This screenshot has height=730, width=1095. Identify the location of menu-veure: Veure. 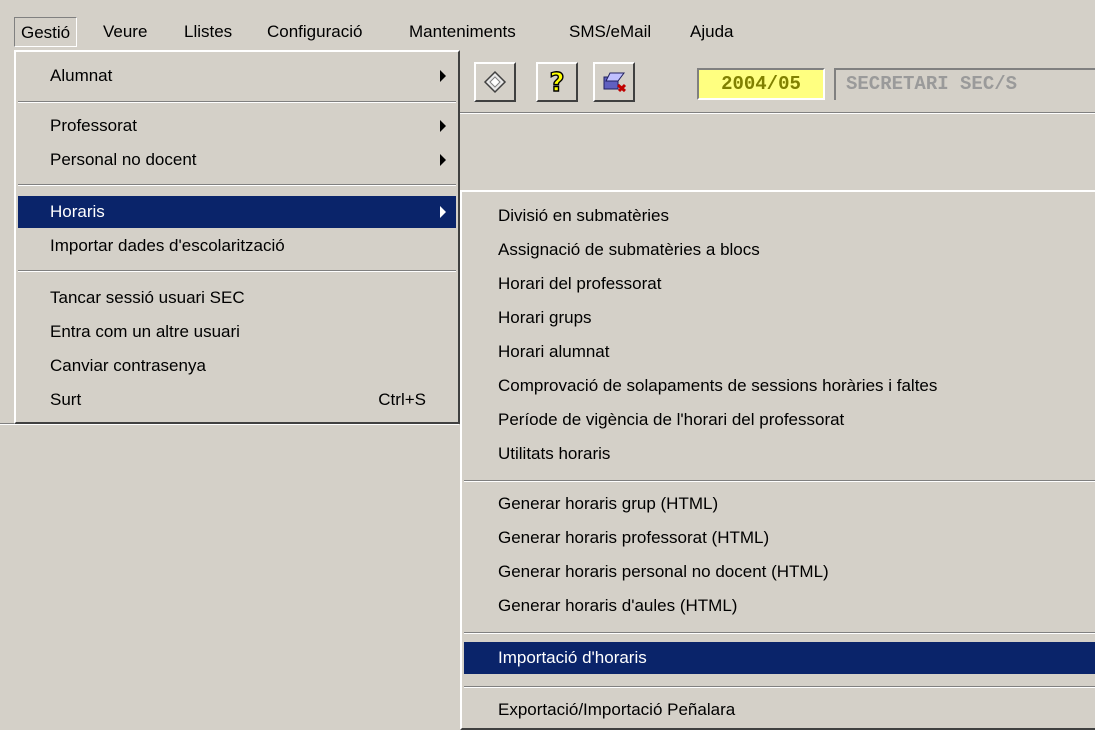
(125, 32).